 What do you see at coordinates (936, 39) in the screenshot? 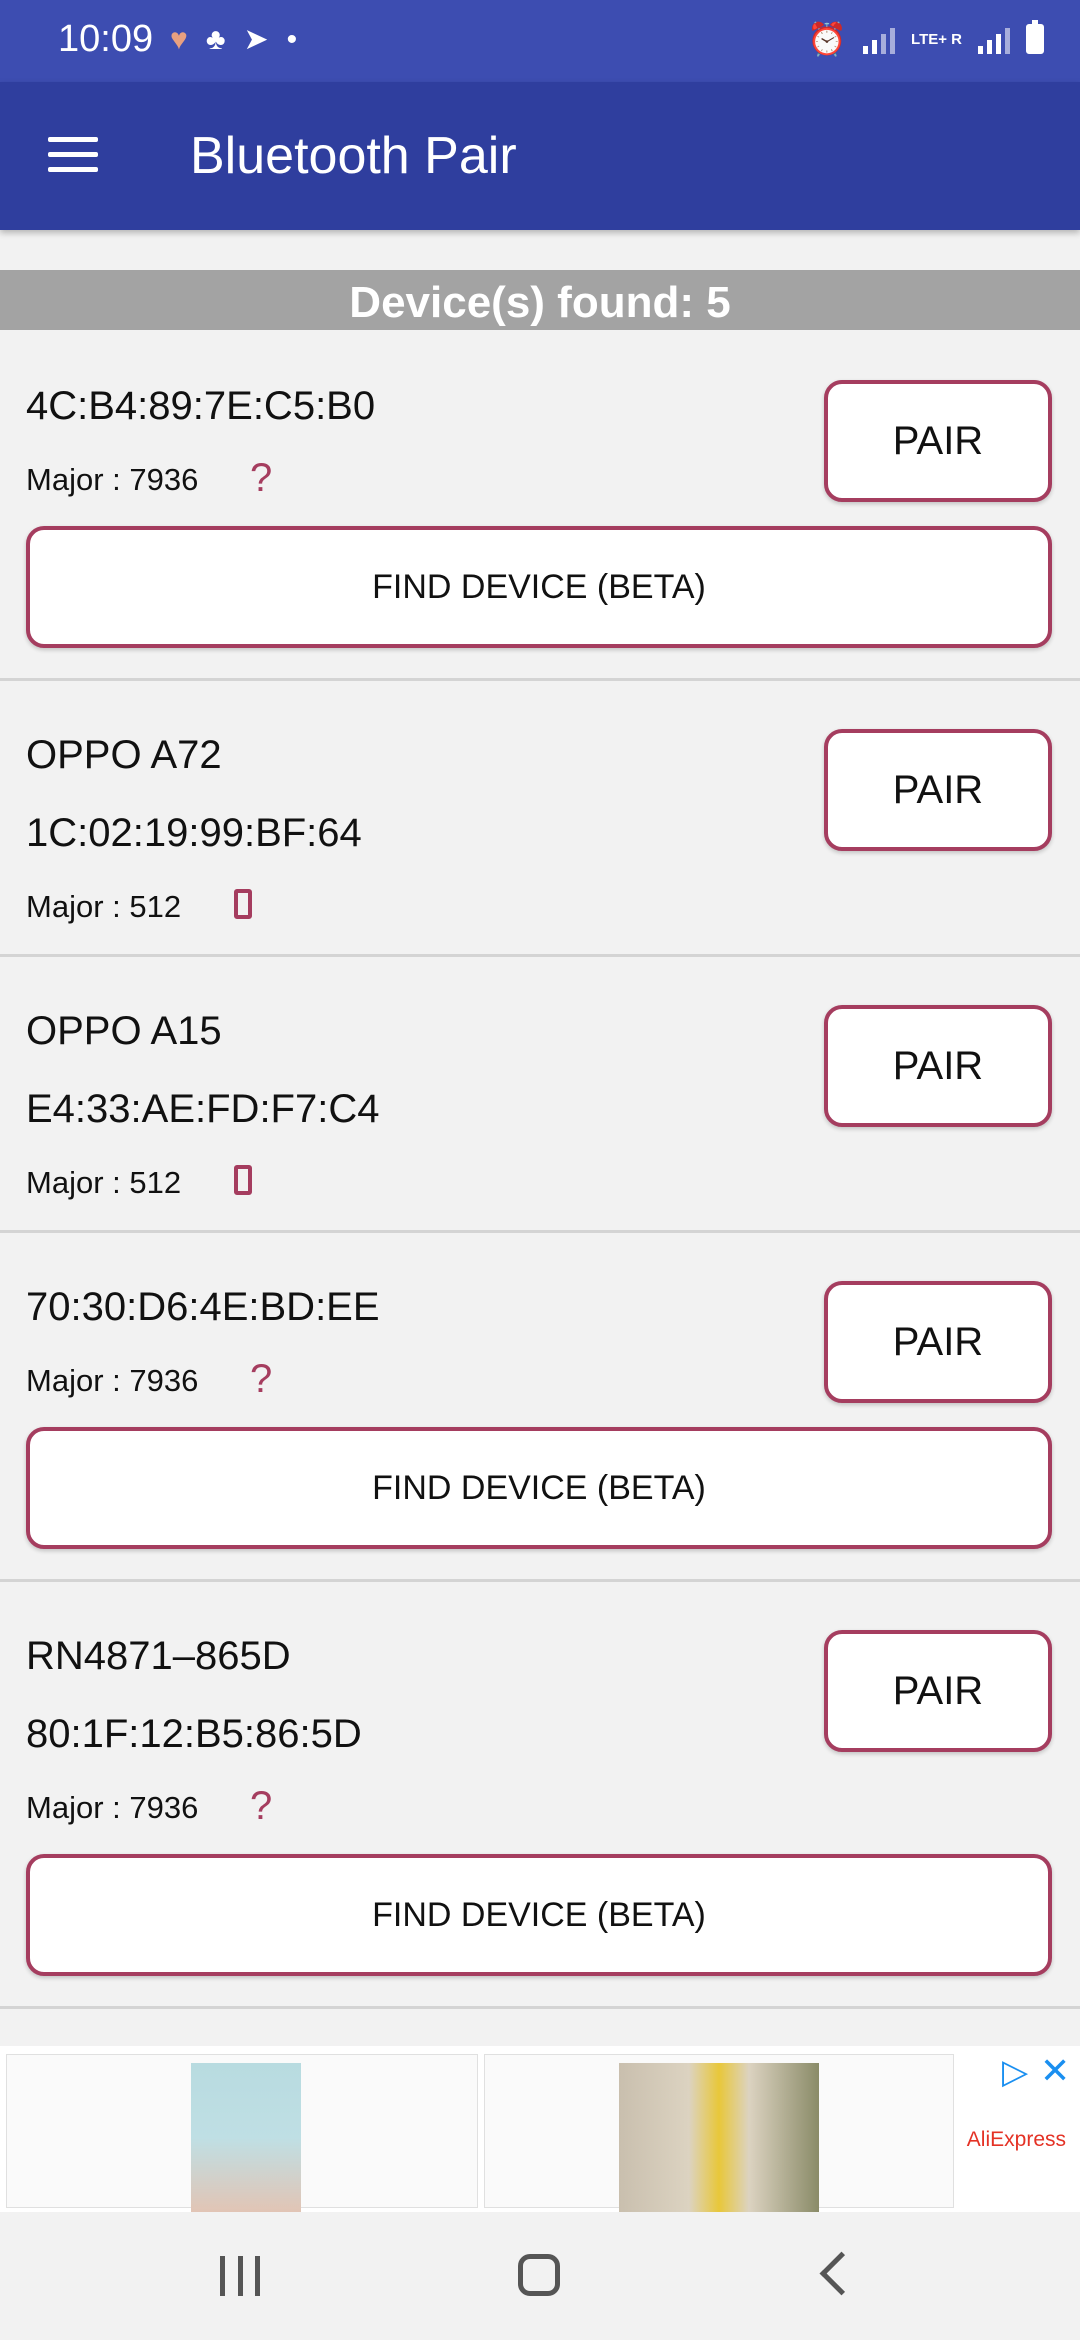
I see `network-type: LTE+ R` at bounding box center [936, 39].